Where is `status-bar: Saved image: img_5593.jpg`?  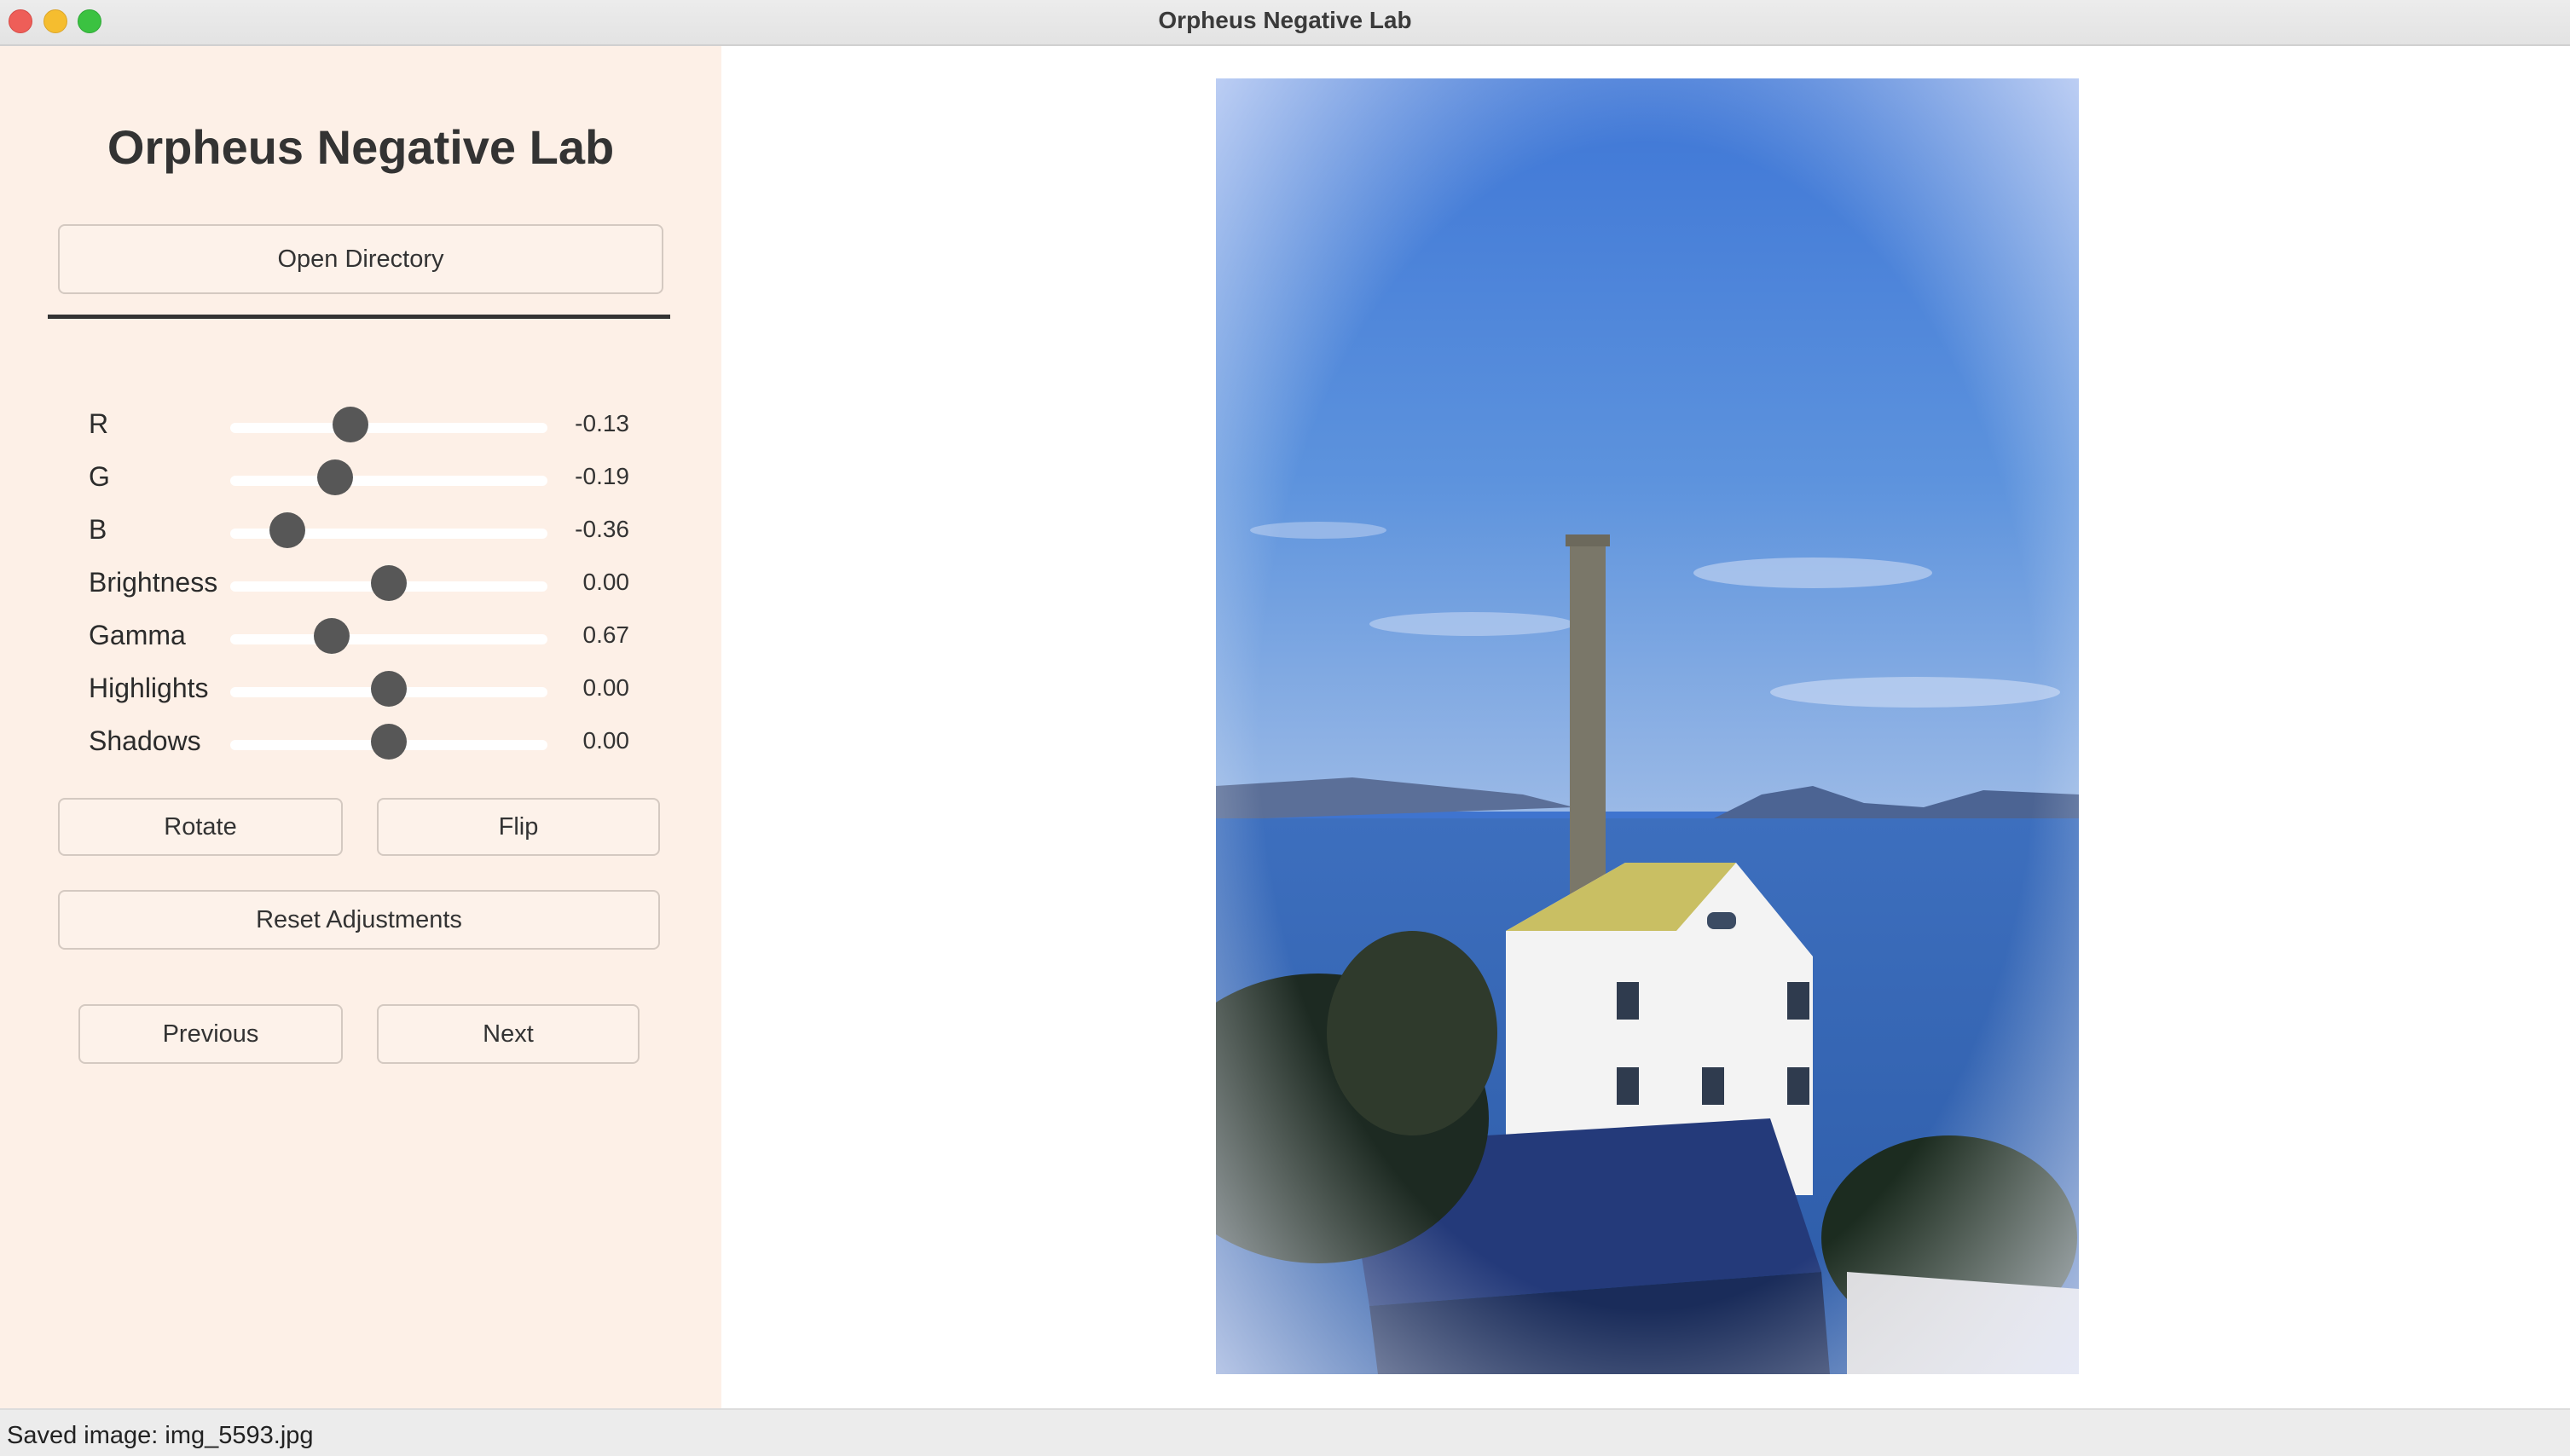 status-bar: Saved image: img_5593.jpg is located at coordinates (1285, 1432).